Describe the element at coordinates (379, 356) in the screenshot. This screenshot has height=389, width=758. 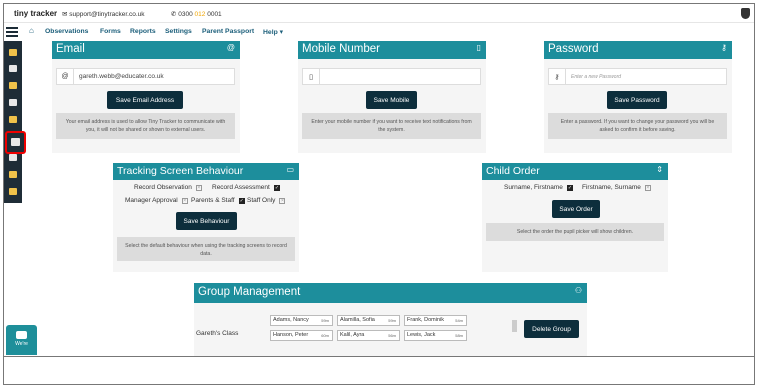
I see `divider` at that location.